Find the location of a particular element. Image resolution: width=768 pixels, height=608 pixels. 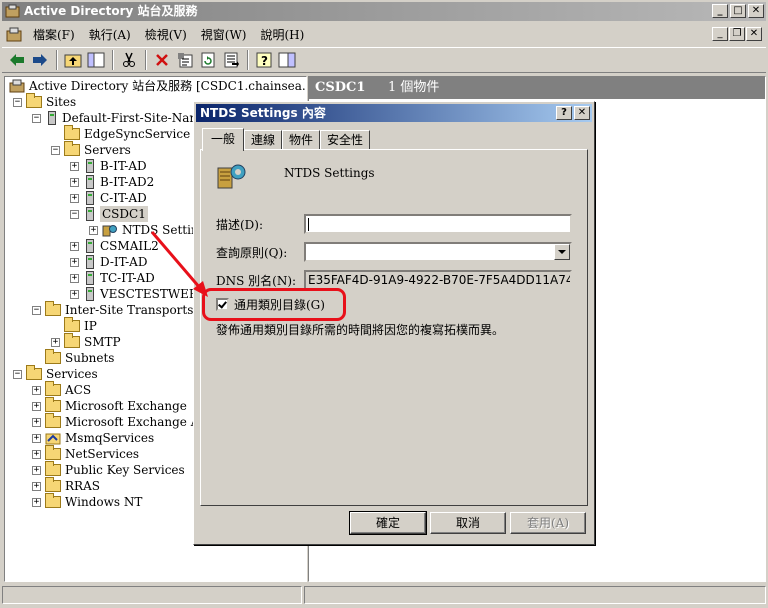

tree-item-default-site: − Default-First-Site-Name is located at coordinates (120, 118).